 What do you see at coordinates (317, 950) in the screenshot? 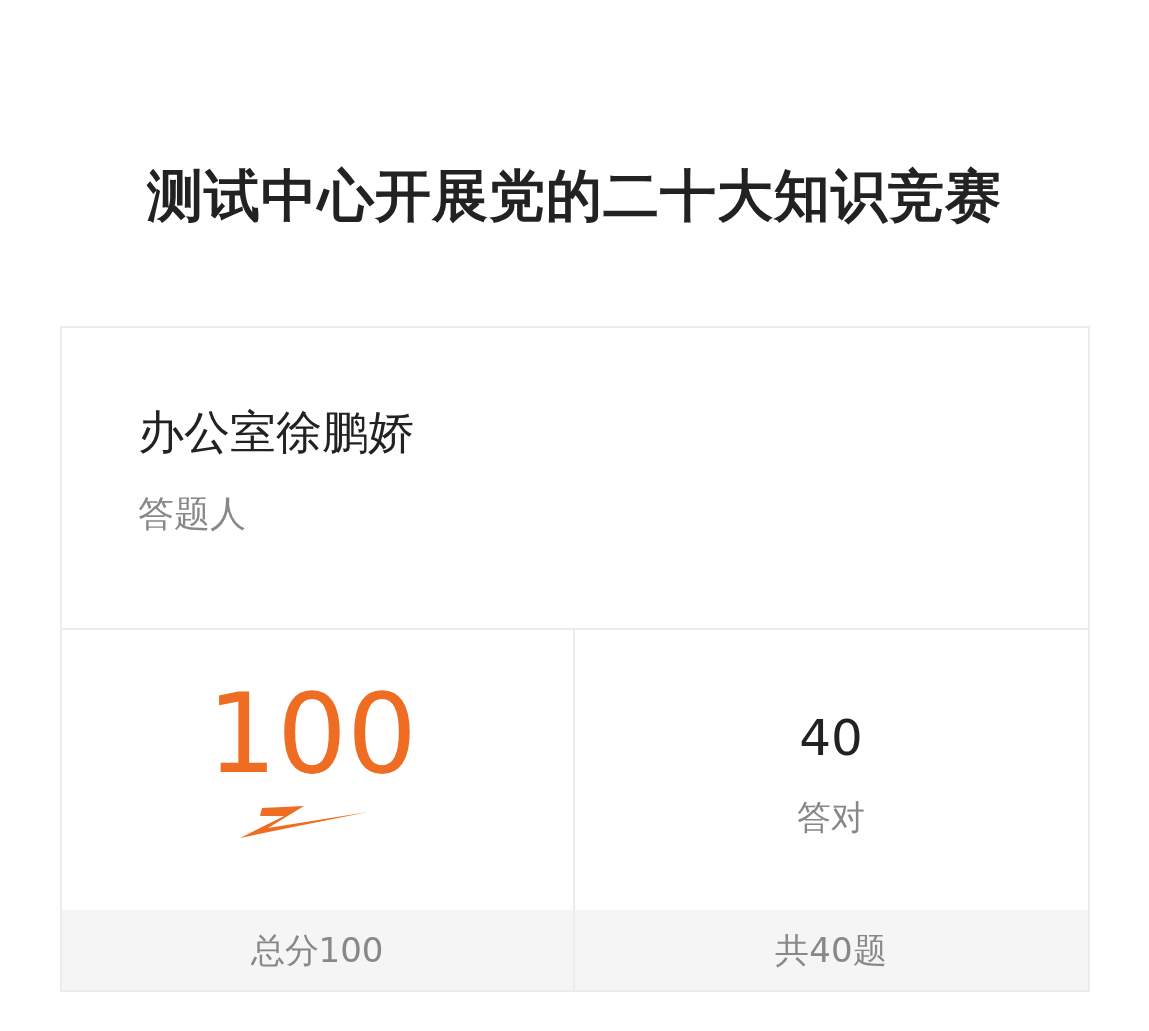
I see `score-footer: 总分100` at bounding box center [317, 950].